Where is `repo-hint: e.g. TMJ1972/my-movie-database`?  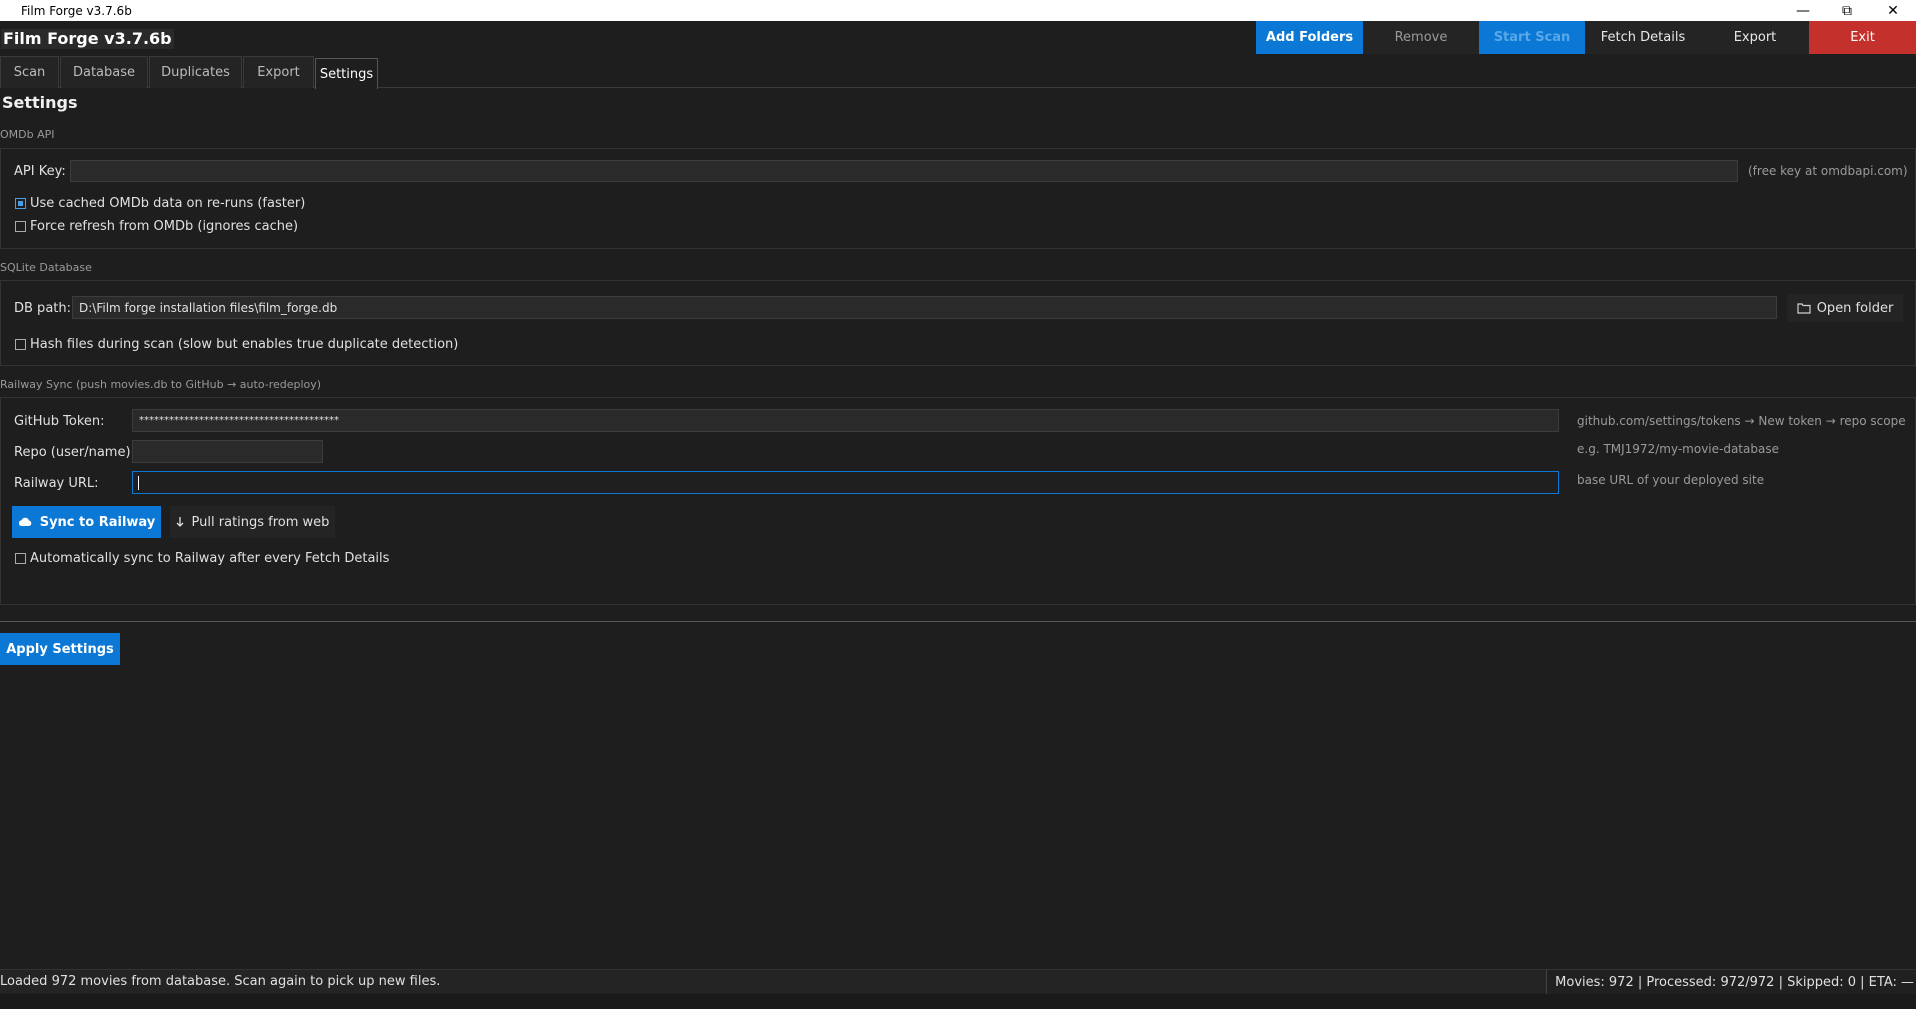 repo-hint: e.g. TMJ1972/my-movie-database is located at coordinates (1678, 449).